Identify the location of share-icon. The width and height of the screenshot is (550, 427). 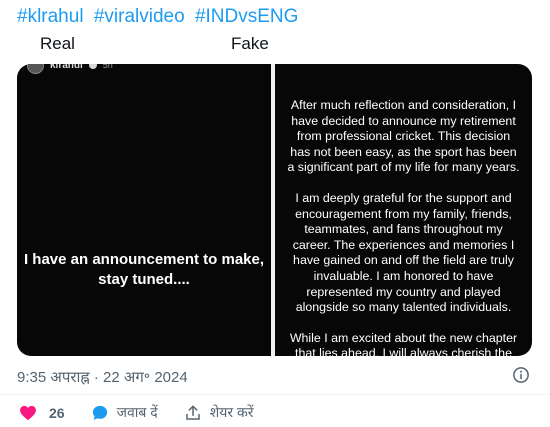
(192, 412).